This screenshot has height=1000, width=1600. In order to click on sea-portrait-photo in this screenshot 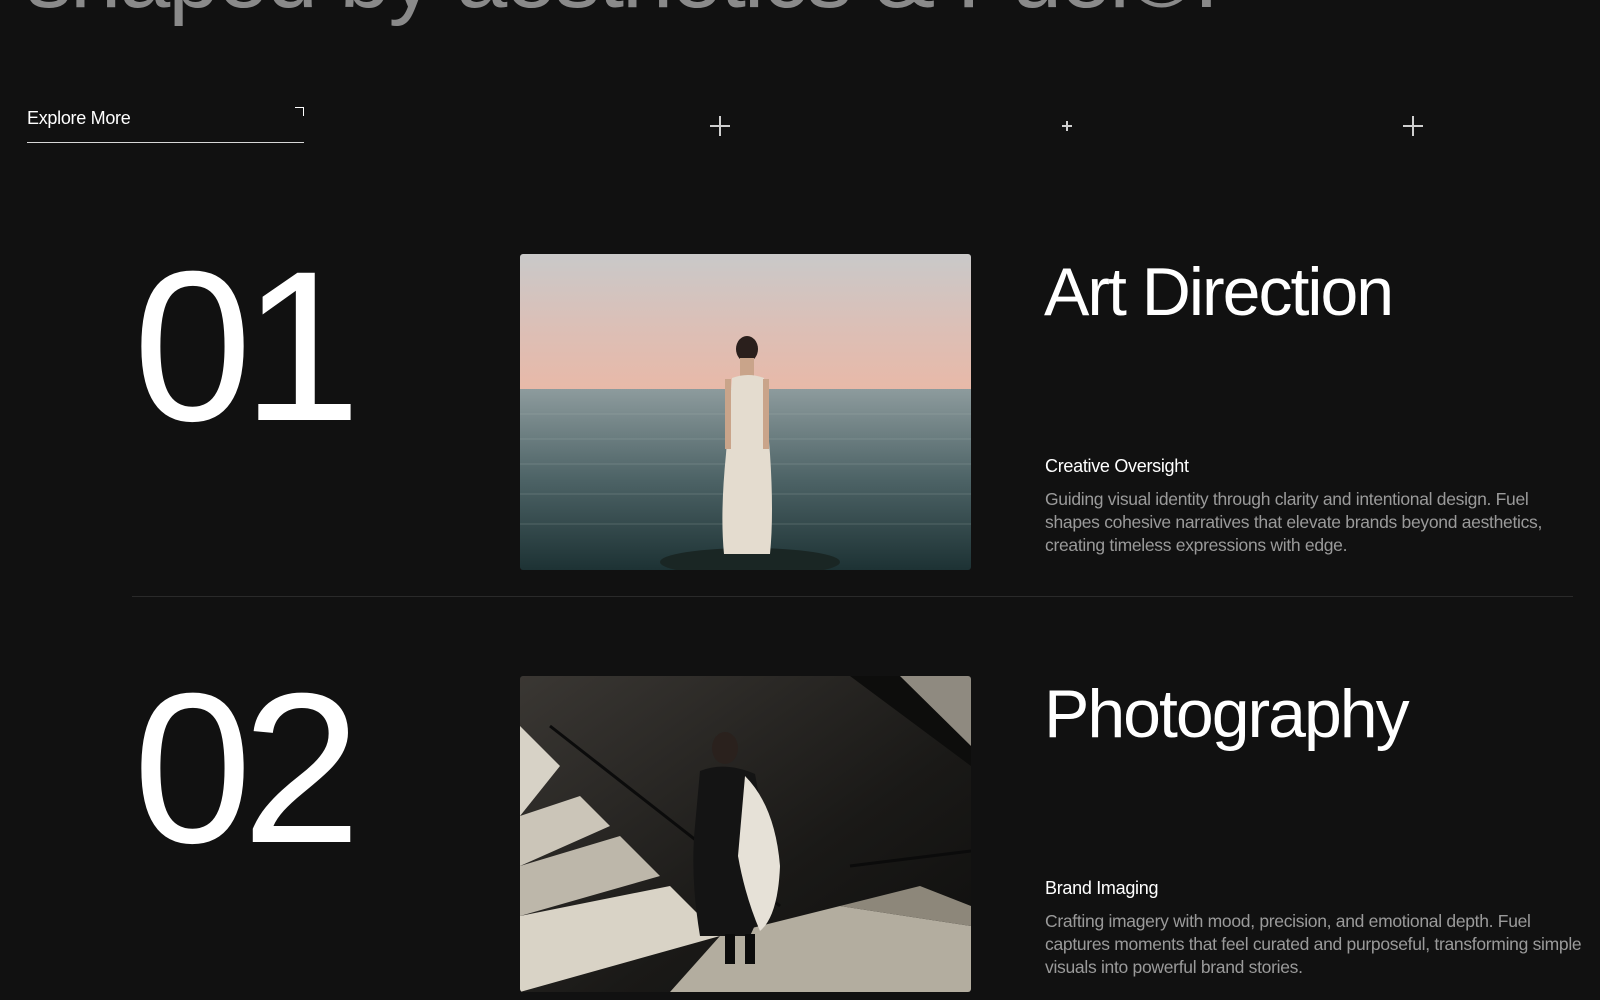, I will do `click(745, 412)`.